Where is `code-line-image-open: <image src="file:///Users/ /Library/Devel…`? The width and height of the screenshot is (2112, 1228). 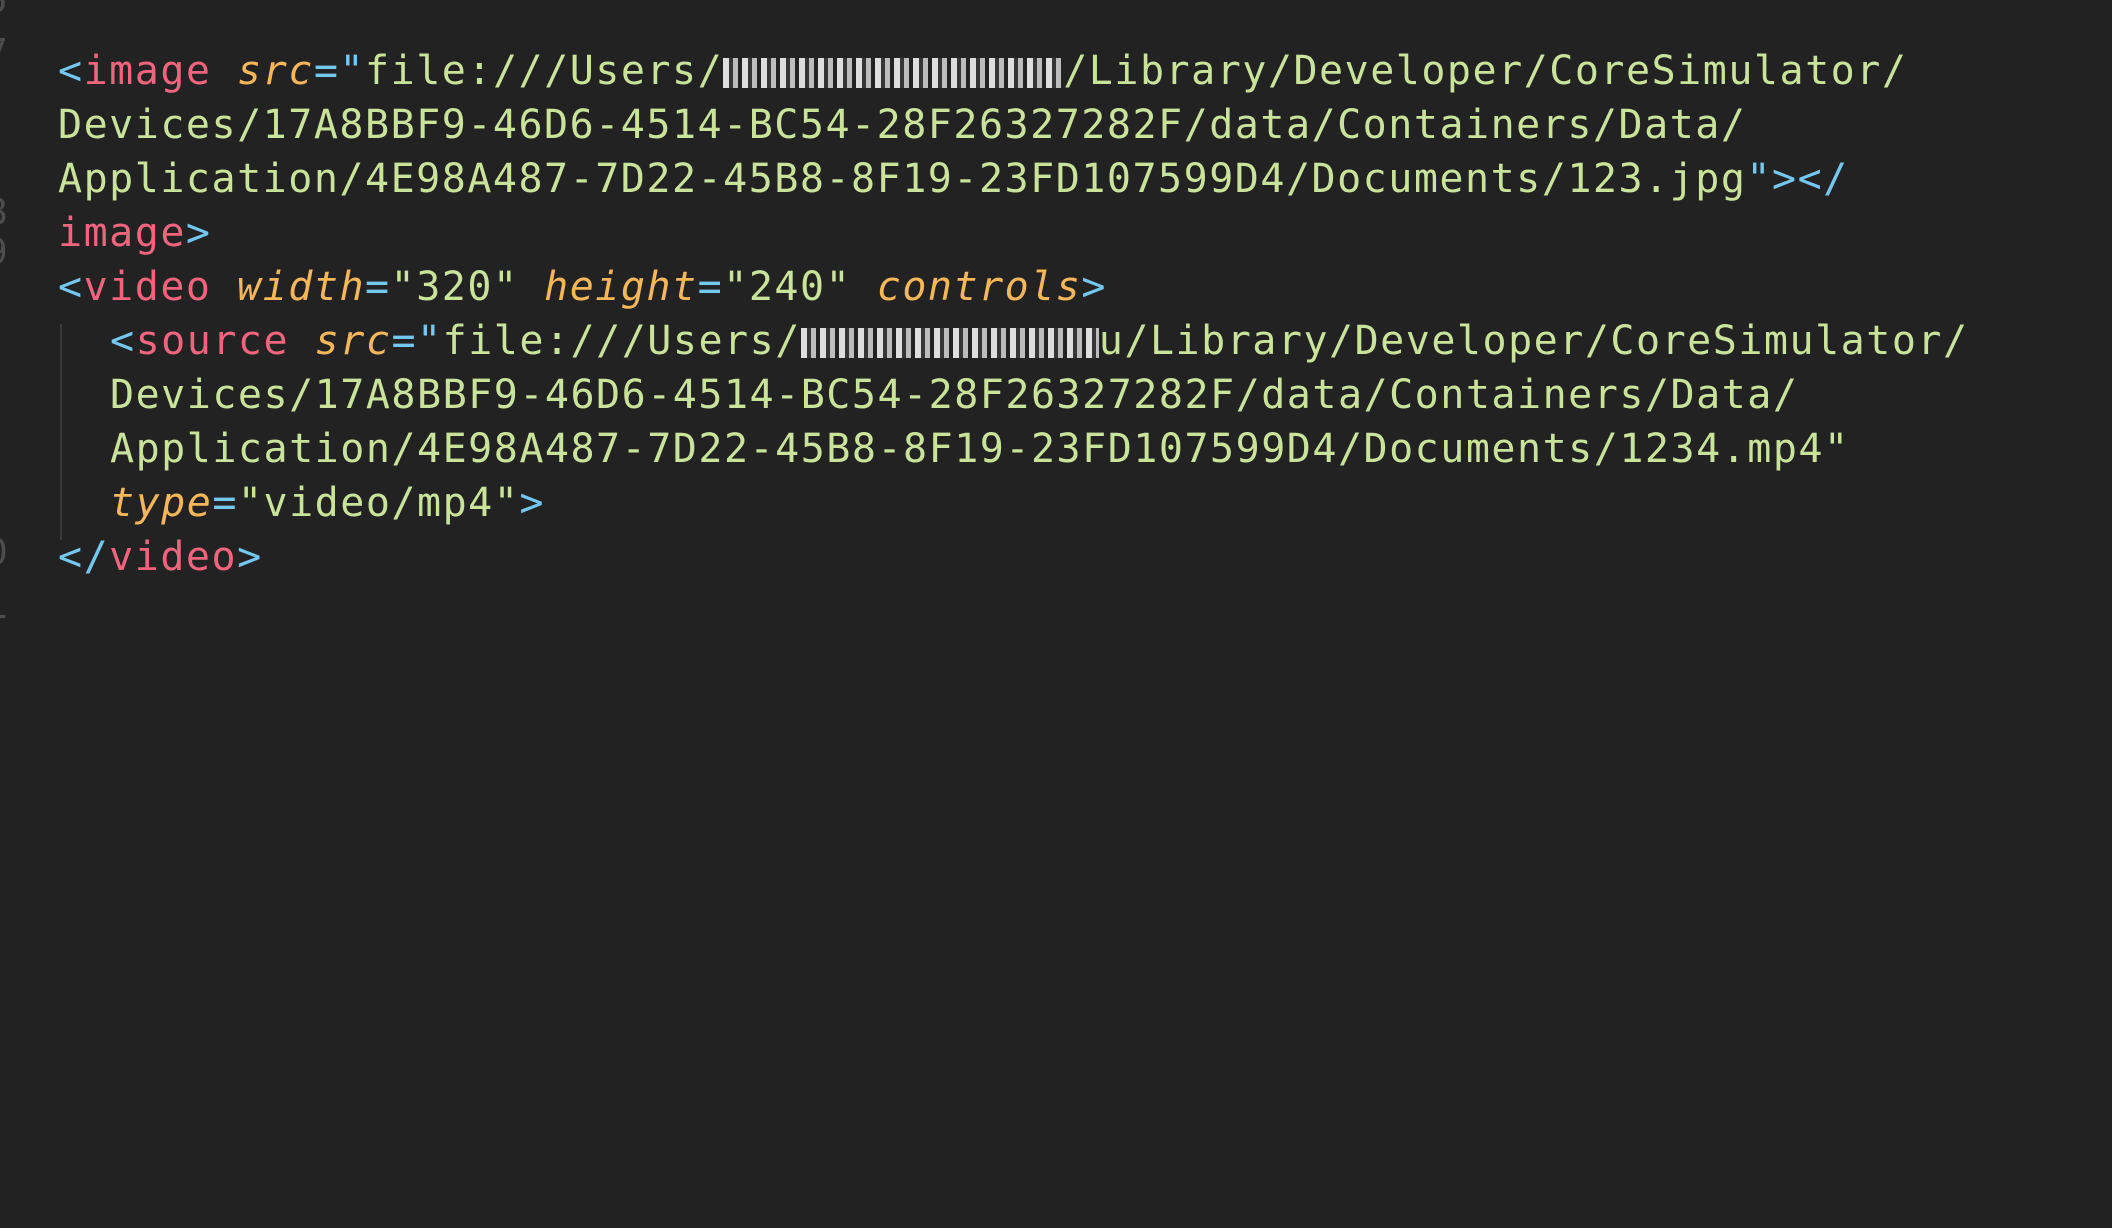
code-line-image-open: <image src="file:///Users/ /Library/Devel… is located at coordinates (982, 71).